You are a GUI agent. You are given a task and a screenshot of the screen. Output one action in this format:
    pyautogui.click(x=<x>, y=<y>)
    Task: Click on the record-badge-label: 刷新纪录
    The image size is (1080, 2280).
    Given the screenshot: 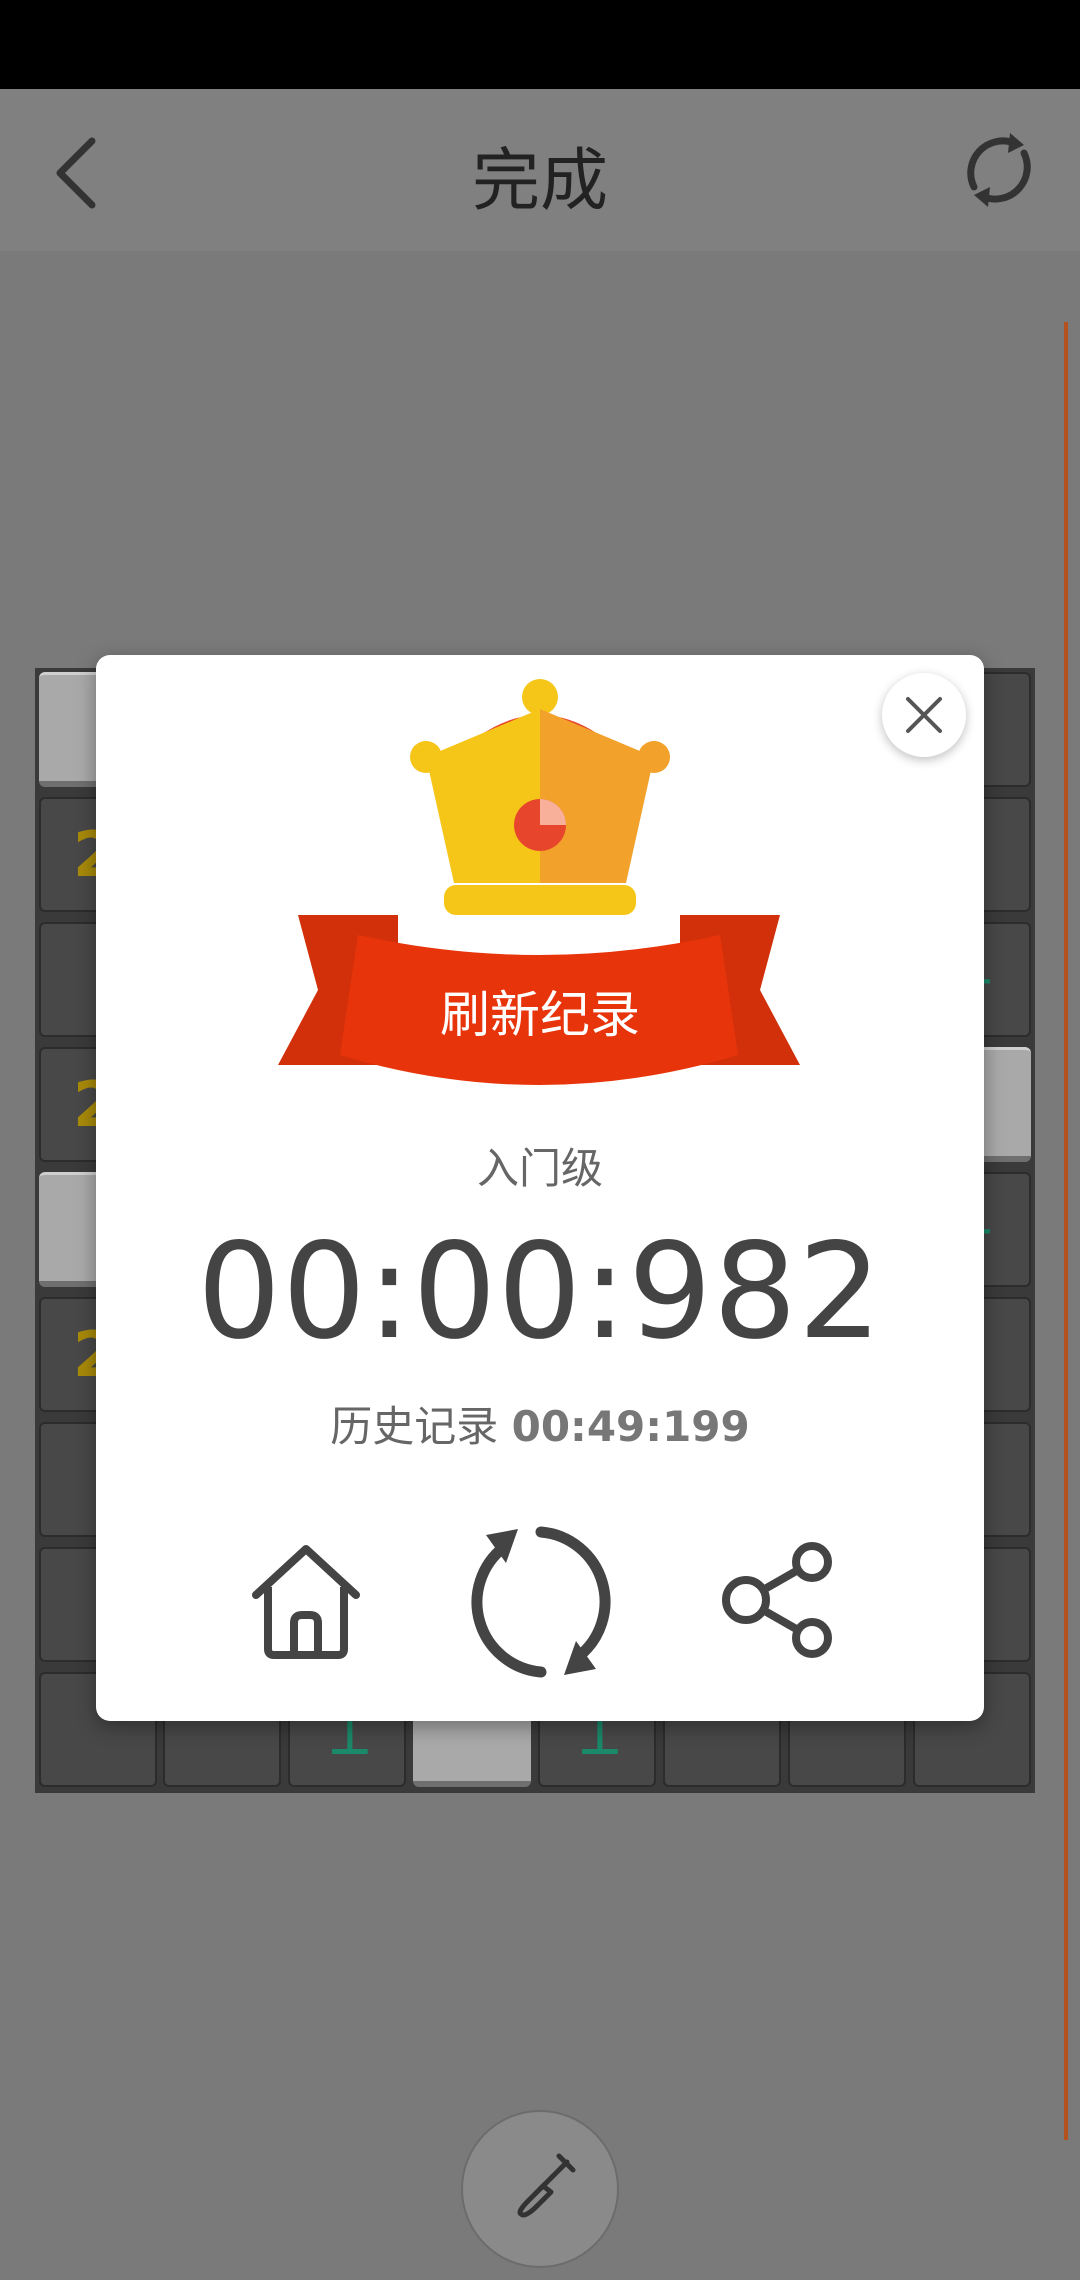 What is the action you would take?
    pyautogui.click(x=540, y=1015)
    